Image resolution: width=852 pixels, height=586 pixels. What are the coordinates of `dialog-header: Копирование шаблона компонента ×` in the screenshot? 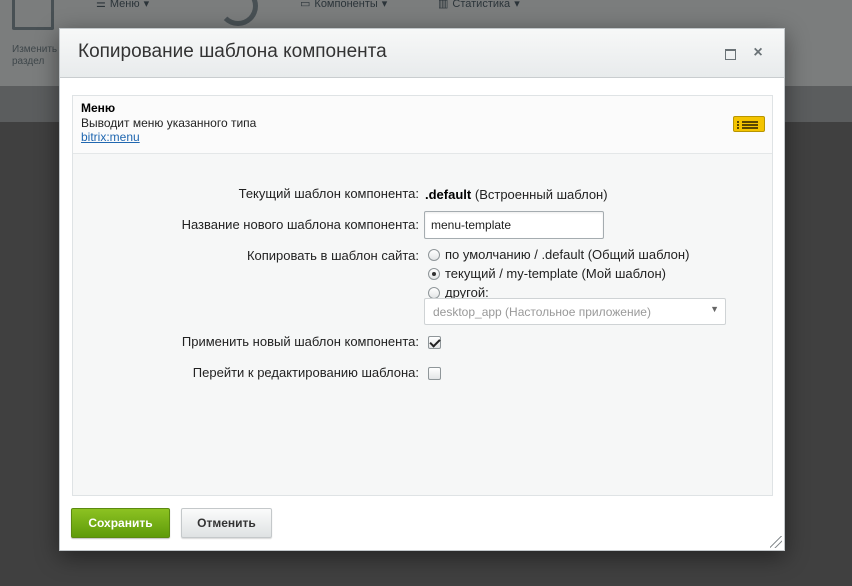 It's located at (422, 53).